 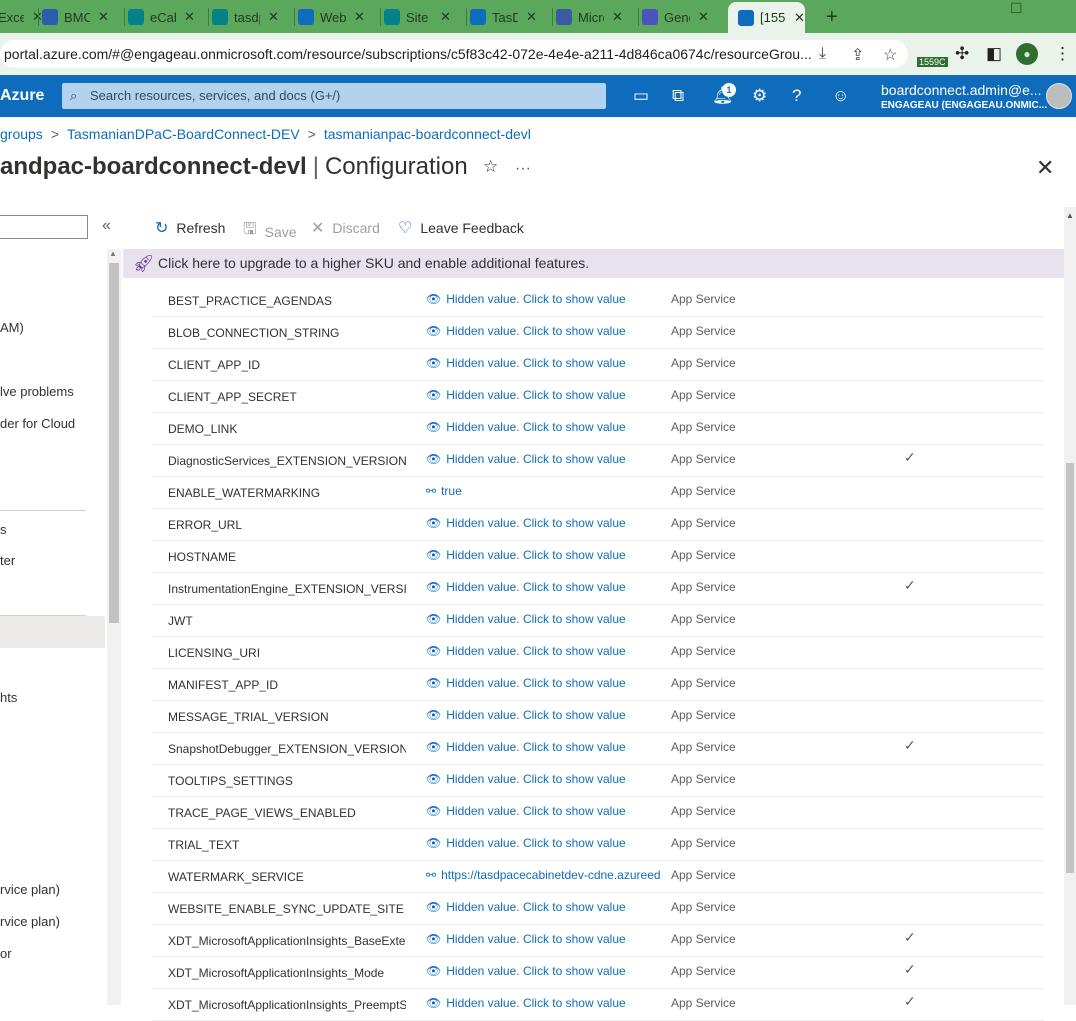 I want to click on browser-tab: Excel✕, so click(x=21, y=17).